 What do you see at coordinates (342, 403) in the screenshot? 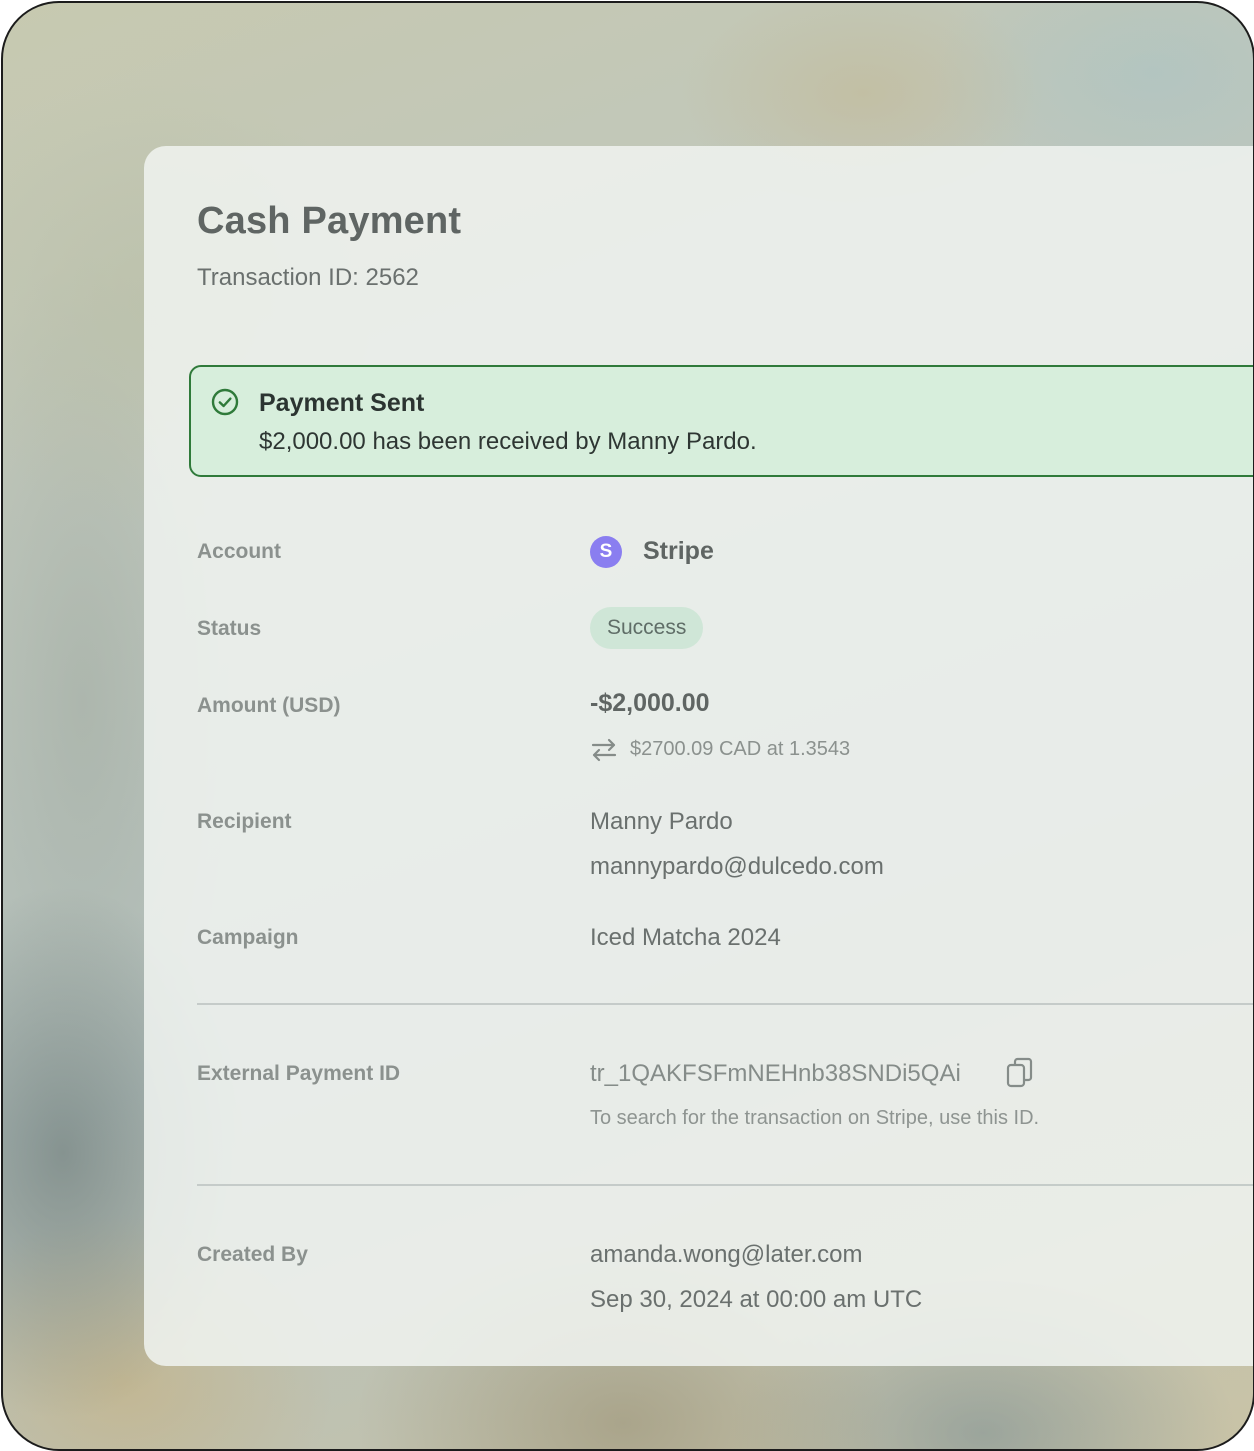
I see `alert-title: Payment Sent` at bounding box center [342, 403].